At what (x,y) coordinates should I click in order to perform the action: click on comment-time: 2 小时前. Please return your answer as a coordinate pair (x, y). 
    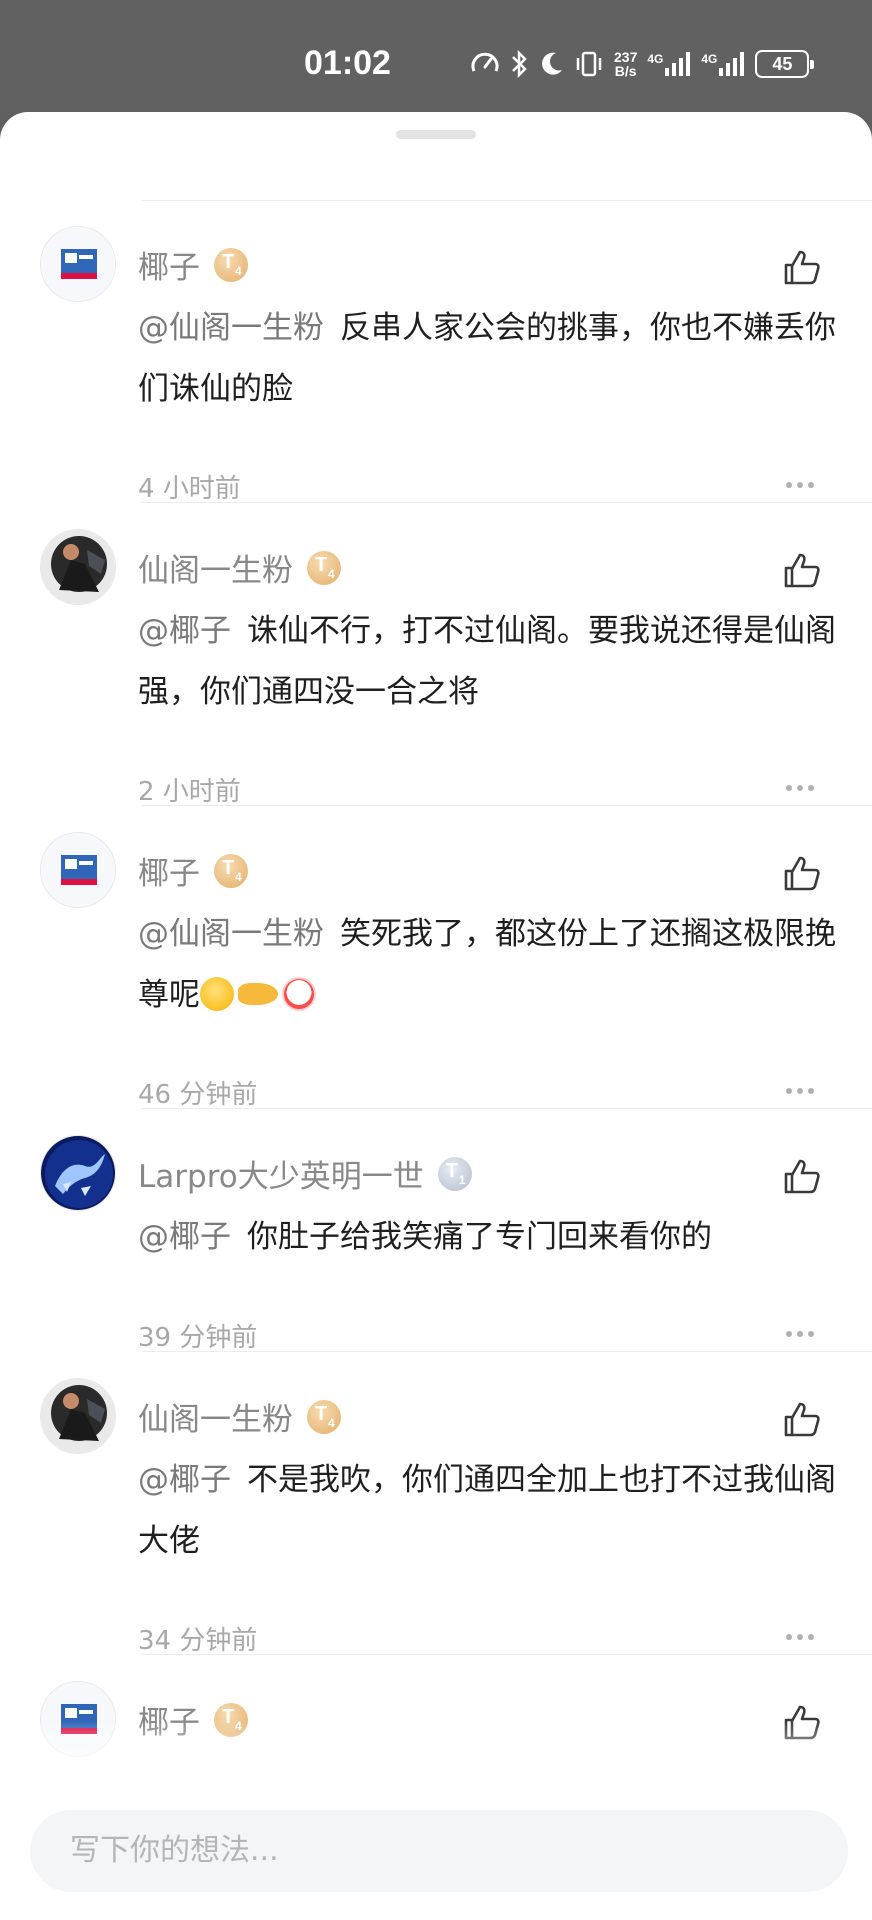
    Looking at the image, I should click on (189, 792).